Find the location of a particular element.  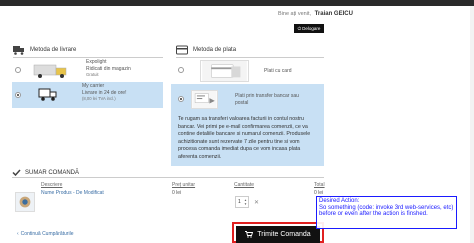

payment-option-transfer-radio is located at coordinates (181, 99).